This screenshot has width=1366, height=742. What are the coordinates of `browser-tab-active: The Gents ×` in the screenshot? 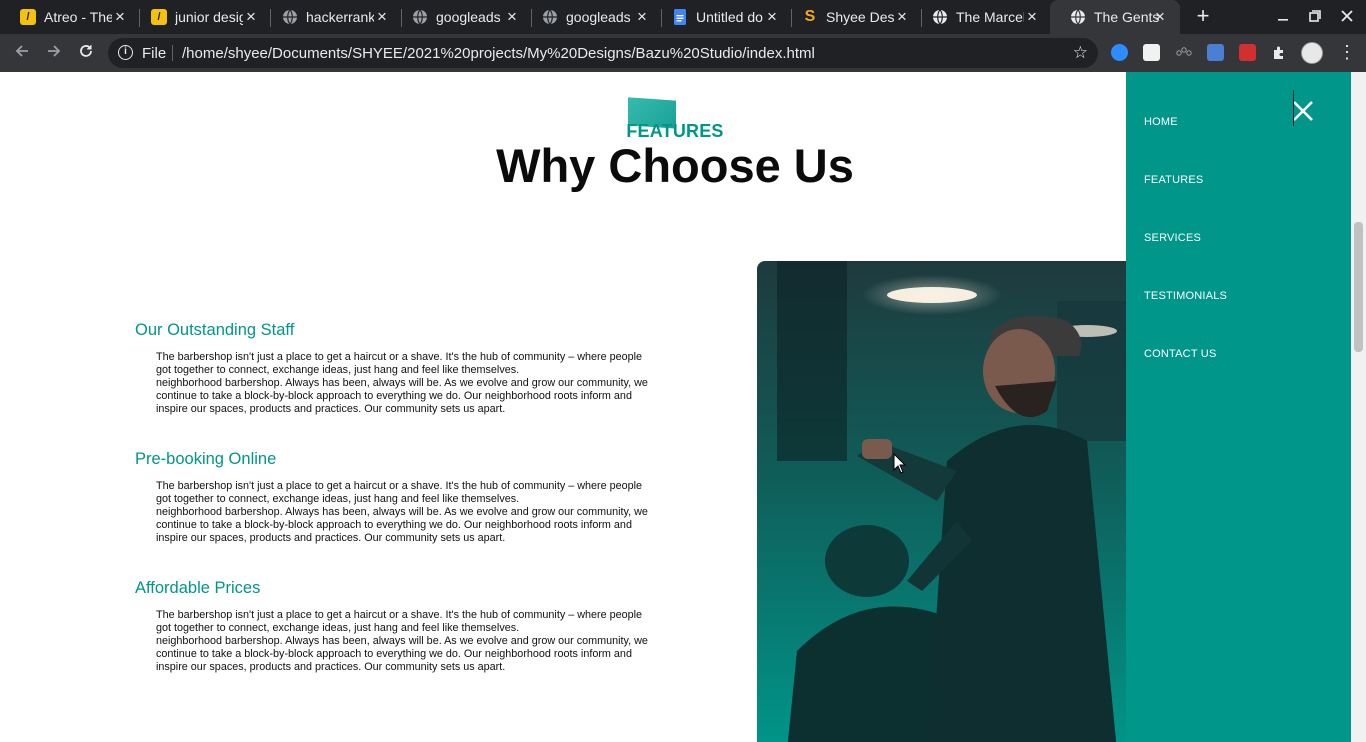 It's located at (1115, 17).